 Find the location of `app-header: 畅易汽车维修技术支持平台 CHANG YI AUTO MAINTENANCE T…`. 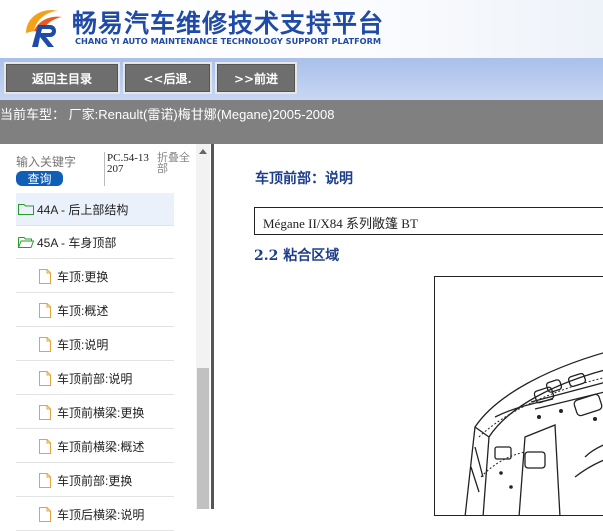

app-header: 畅易汽车维修技术支持平台 CHANG YI AUTO MAINTENANCE T… is located at coordinates (301, 29).